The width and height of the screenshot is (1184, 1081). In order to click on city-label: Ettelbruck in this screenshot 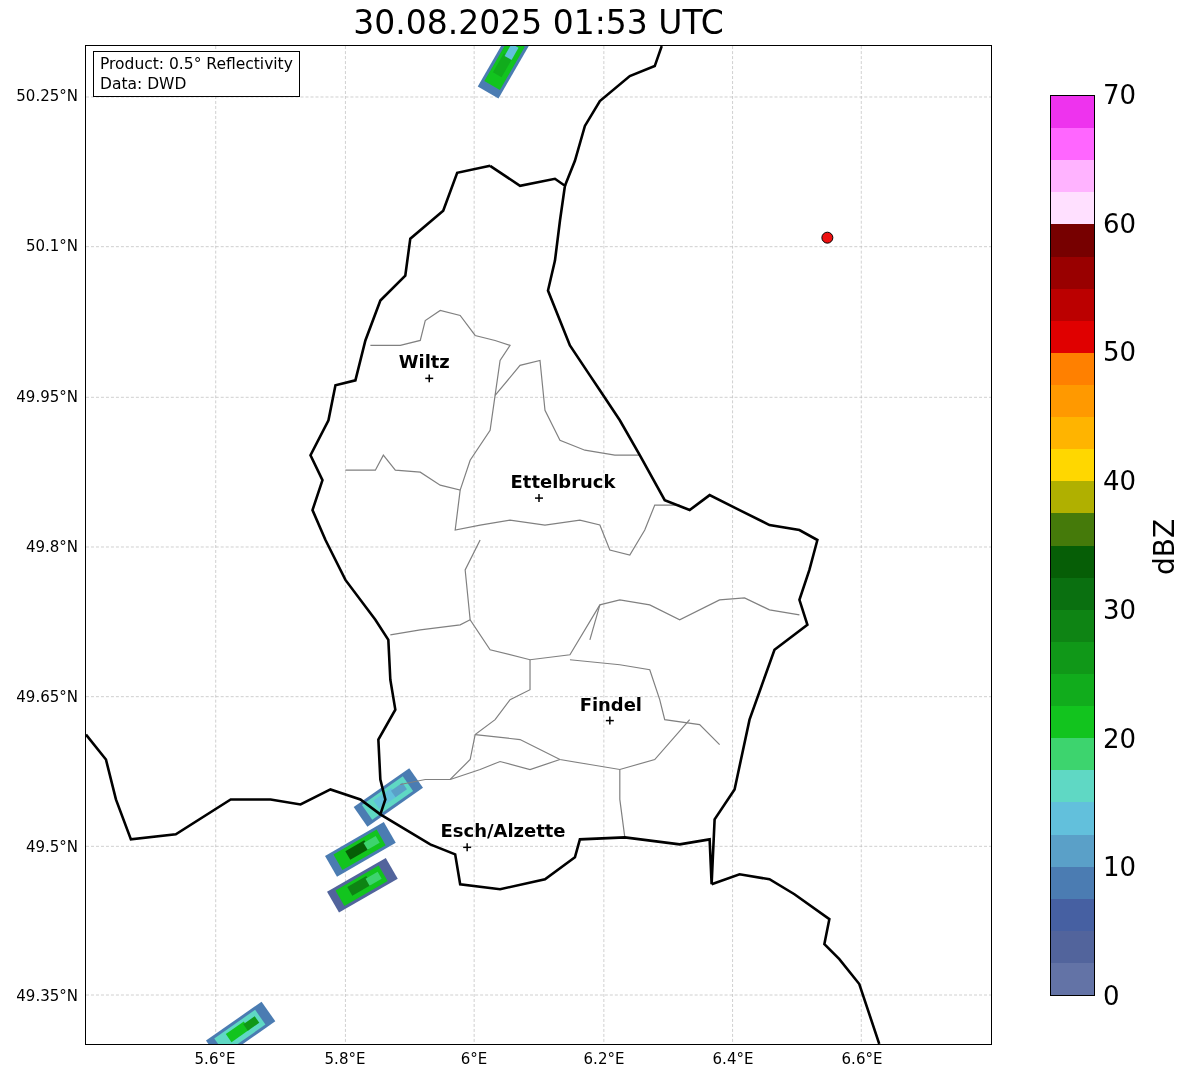, I will do `click(563, 482)`.